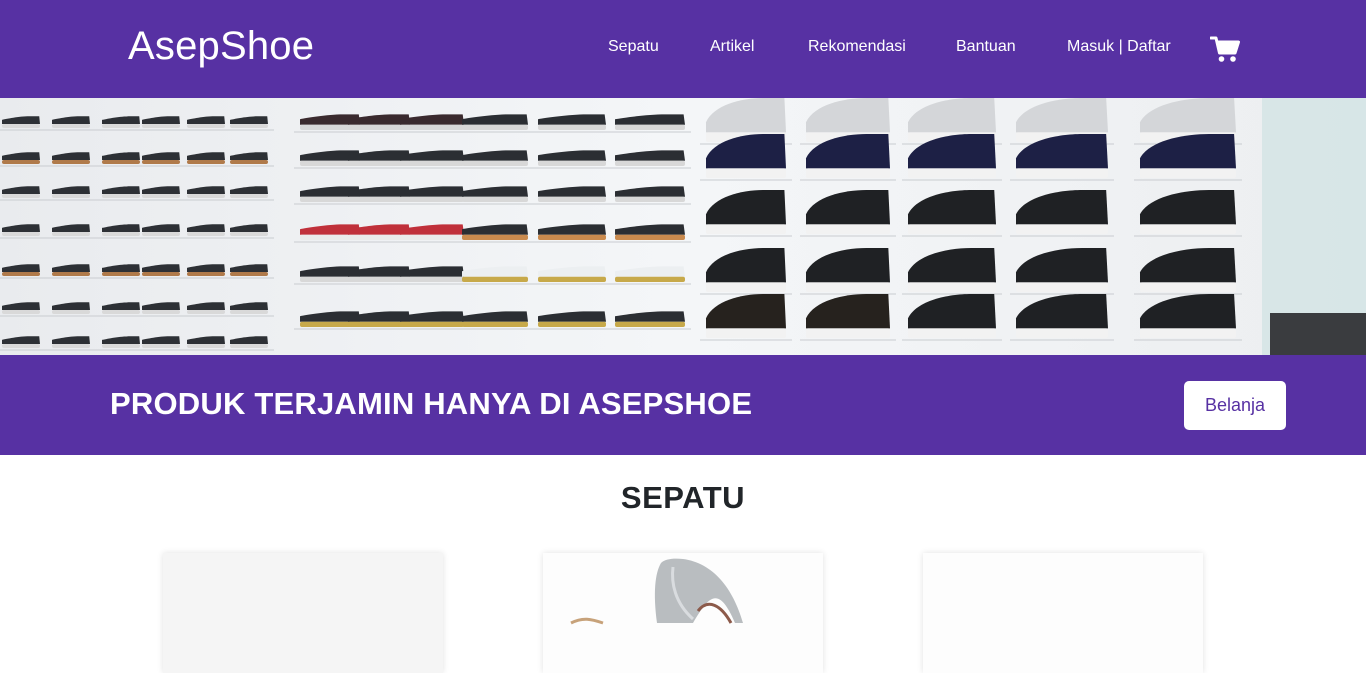  I want to click on nav-item-login-register: Masuk | Daftar, so click(1119, 47).